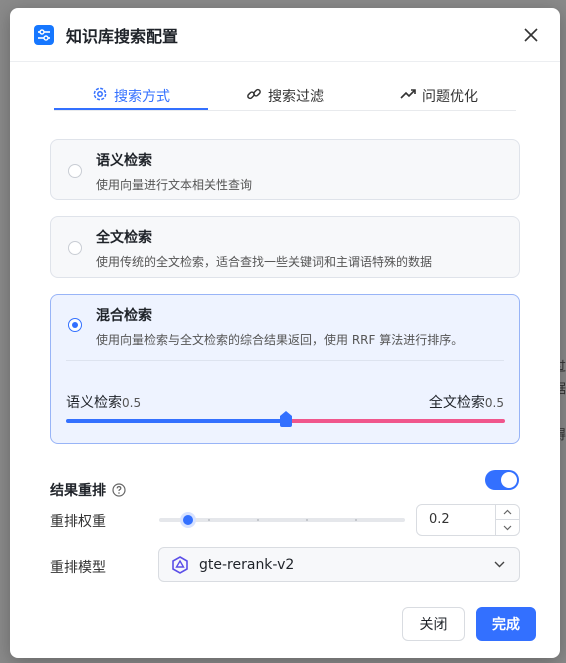 The height and width of the screenshot is (663, 566). I want to click on divider, so click(285, 360).